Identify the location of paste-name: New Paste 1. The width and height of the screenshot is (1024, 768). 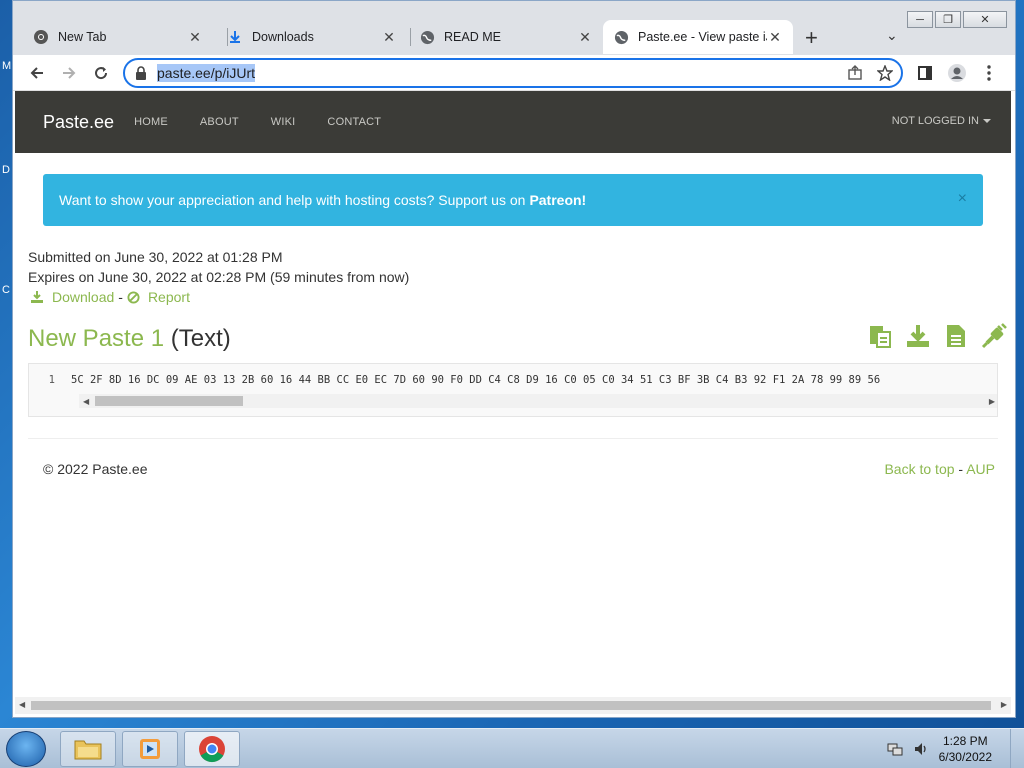
(96, 338).